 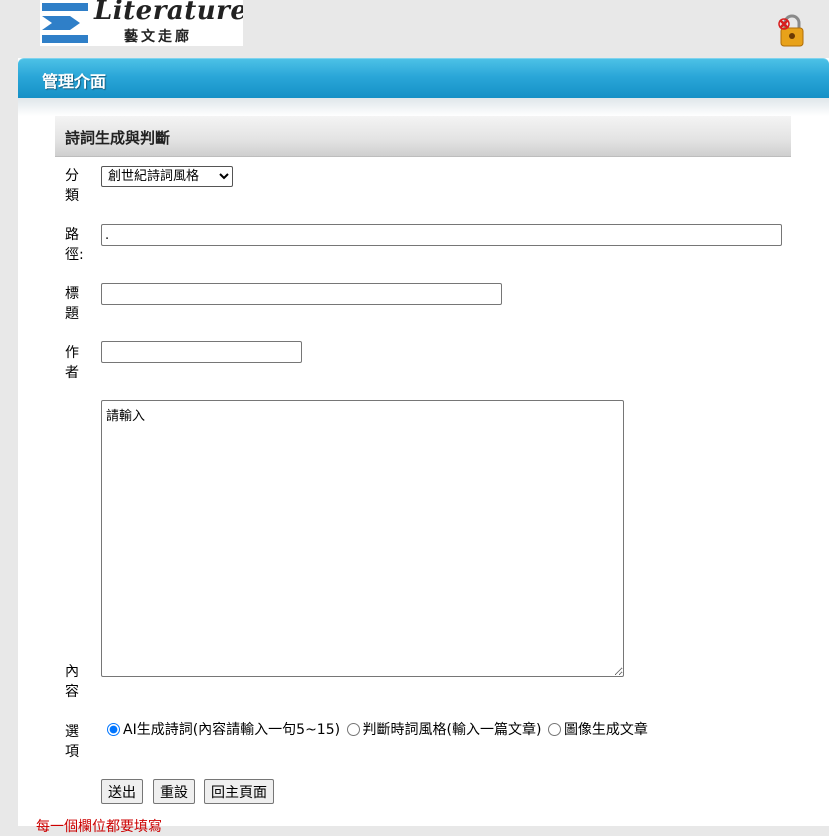 What do you see at coordinates (65, 23) in the screenshot?
I see `logo-mark-icon` at bounding box center [65, 23].